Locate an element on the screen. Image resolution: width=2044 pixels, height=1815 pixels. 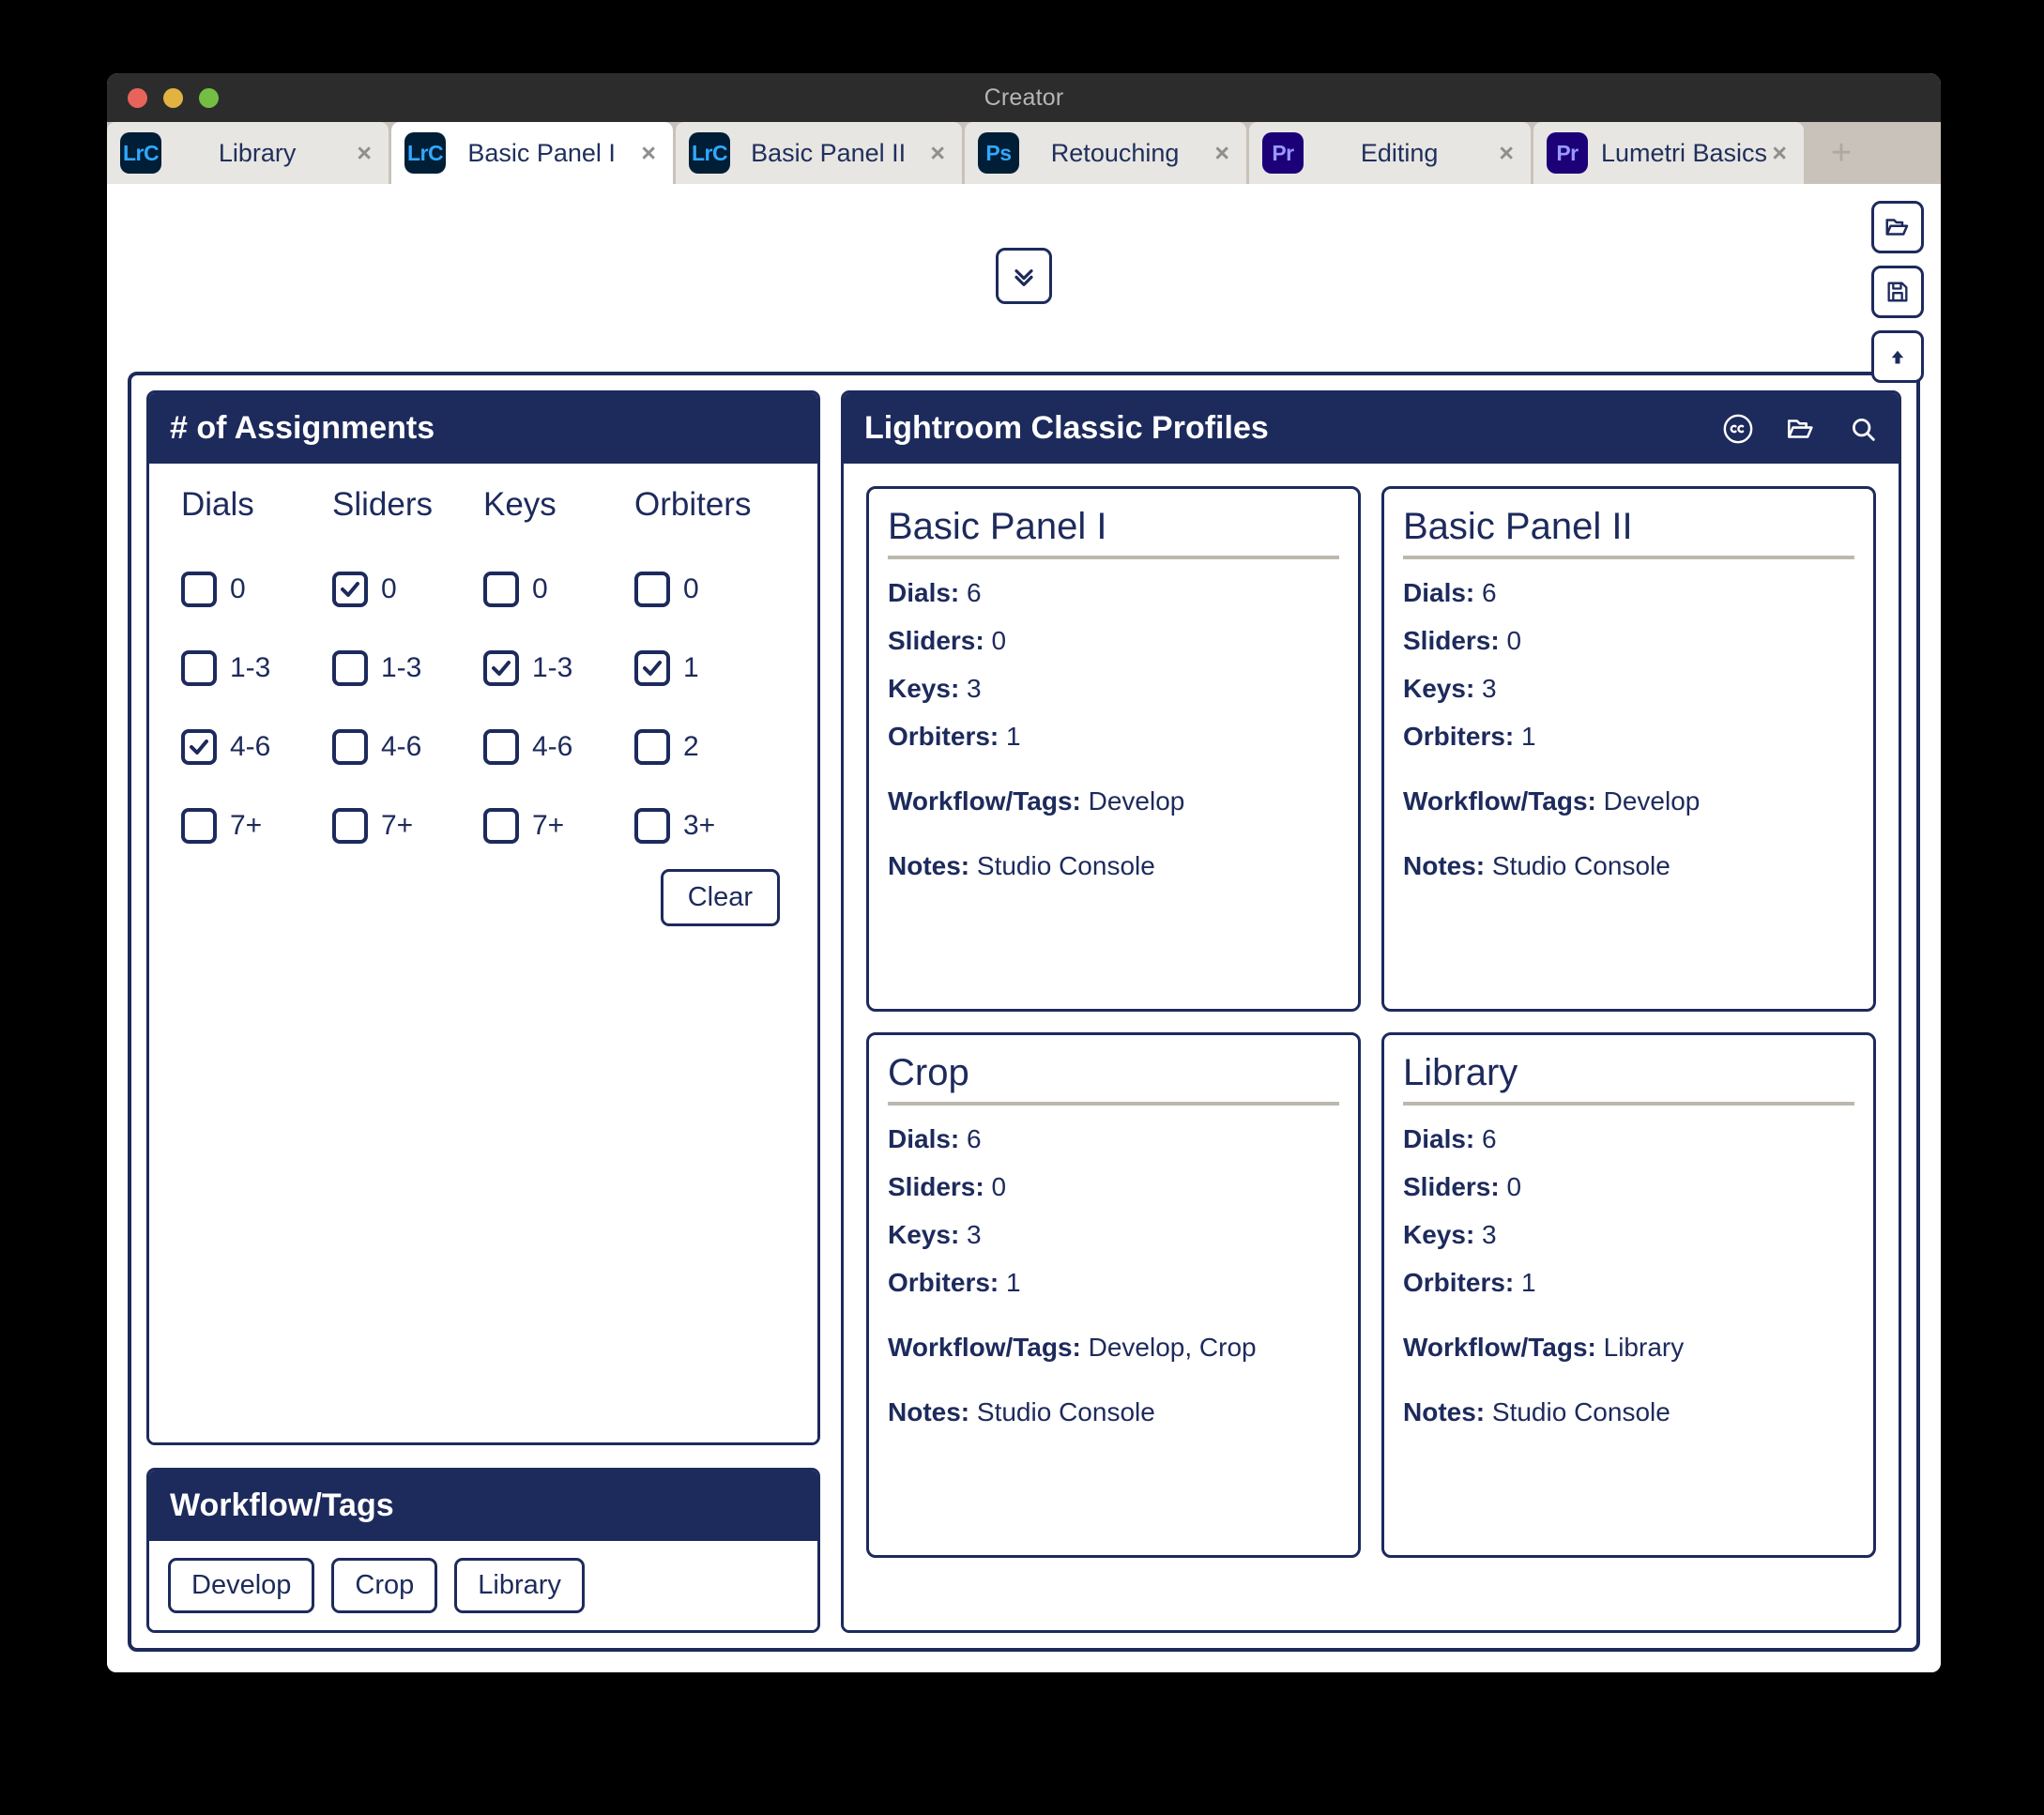
checkbox-sliders-7plus is located at coordinates (350, 826).